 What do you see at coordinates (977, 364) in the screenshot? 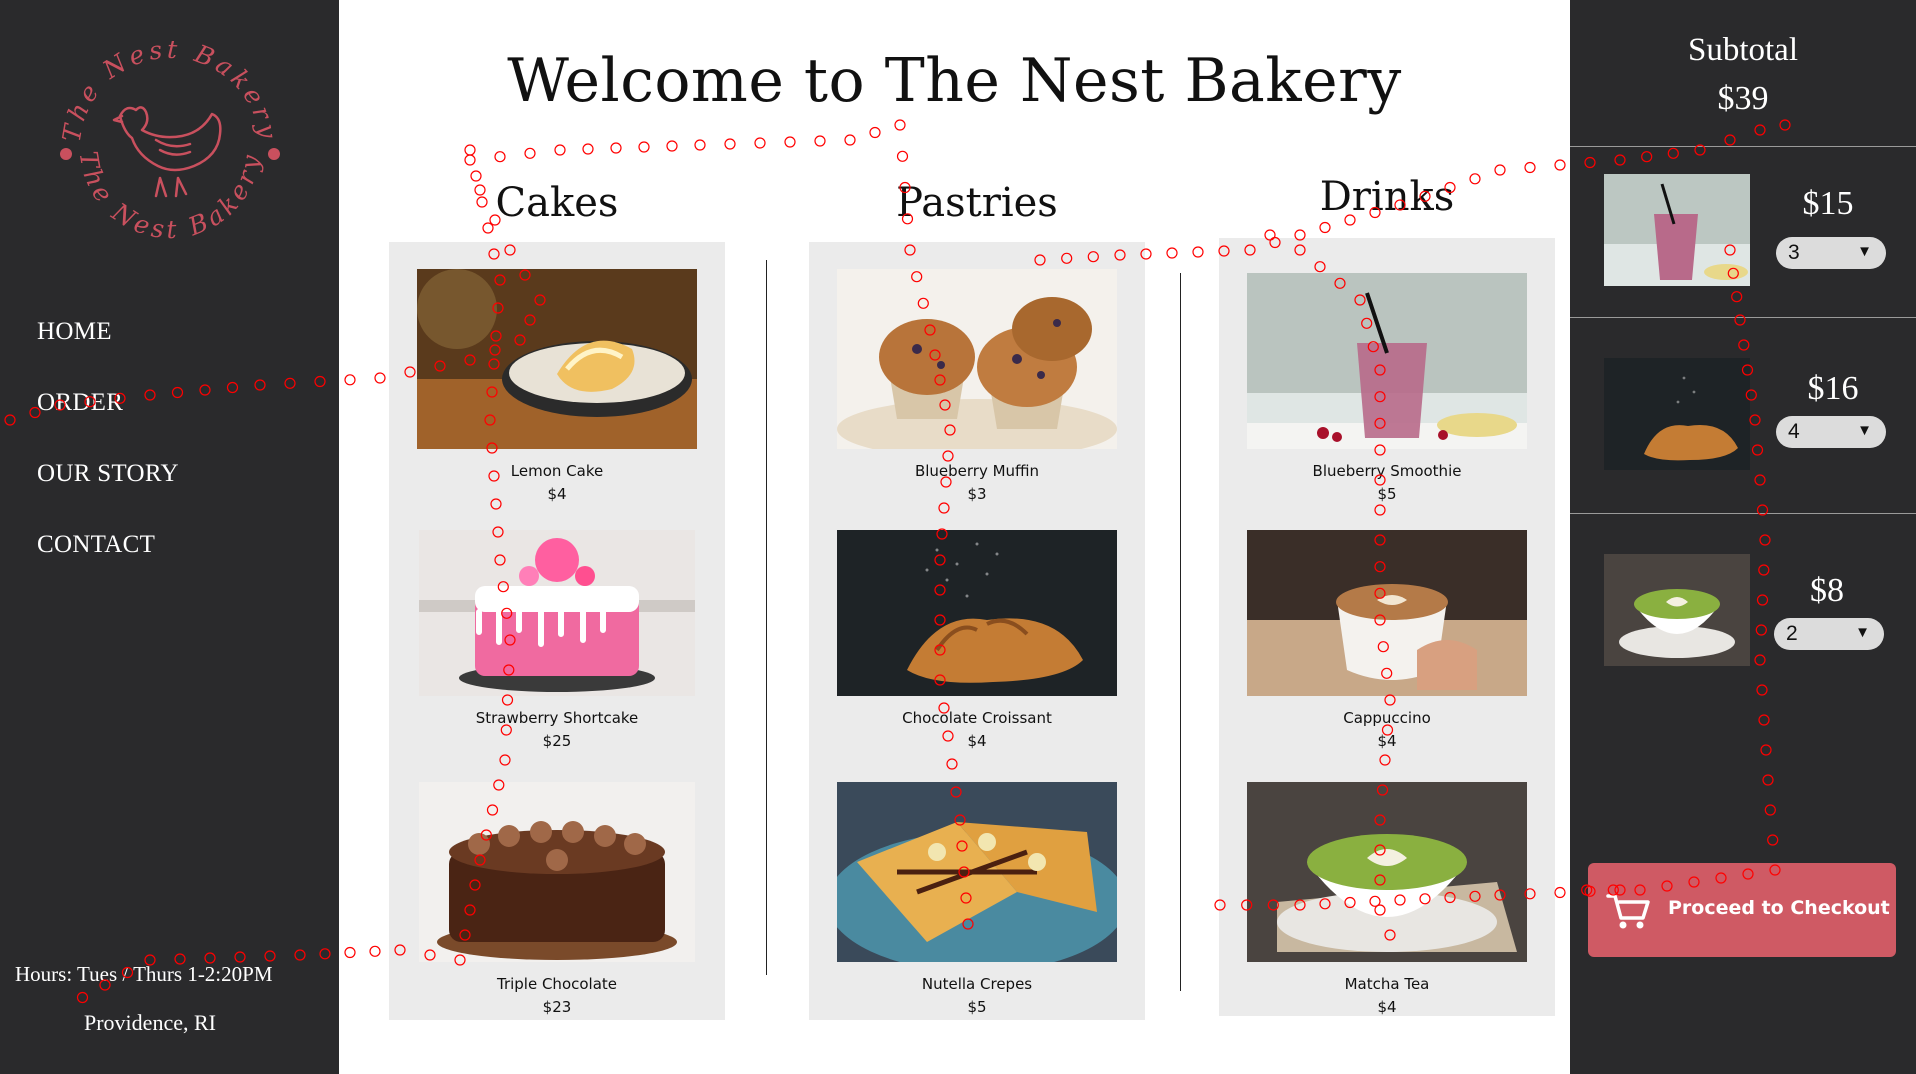
I see `blueberry-muffin-photo` at bounding box center [977, 364].